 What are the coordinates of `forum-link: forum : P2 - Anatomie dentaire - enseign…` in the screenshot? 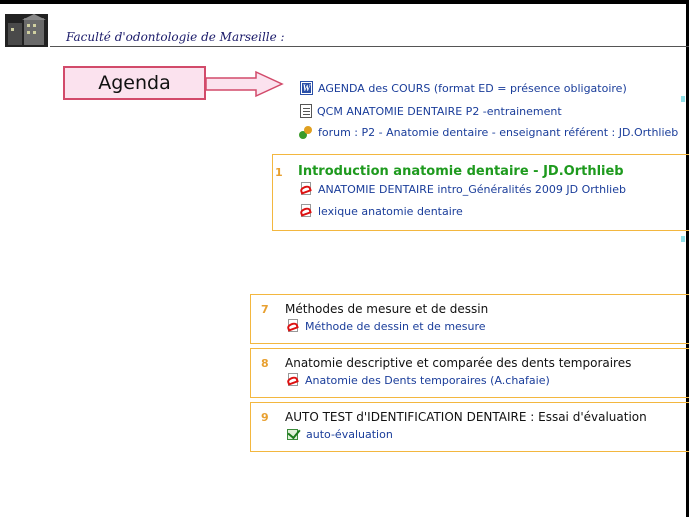 It's located at (488, 132).